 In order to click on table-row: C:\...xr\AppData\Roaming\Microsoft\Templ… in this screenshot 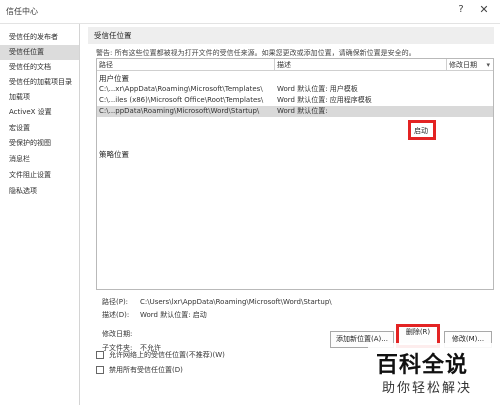, I will do `click(295, 89)`.